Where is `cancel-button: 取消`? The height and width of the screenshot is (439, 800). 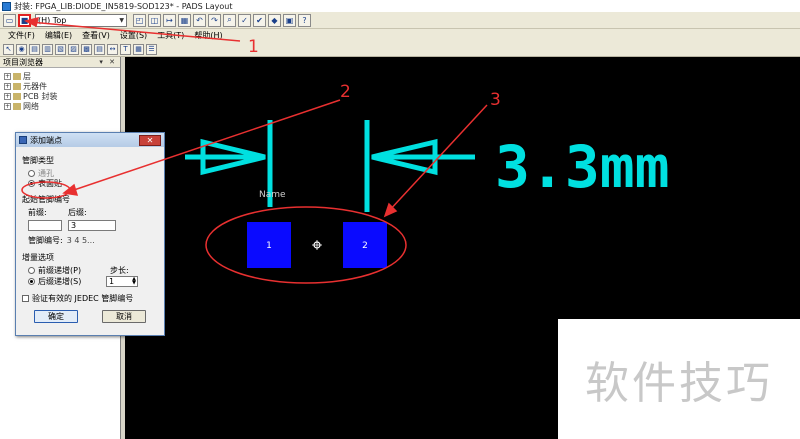 cancel-button: 取消 is located at coordinates (124, 316).